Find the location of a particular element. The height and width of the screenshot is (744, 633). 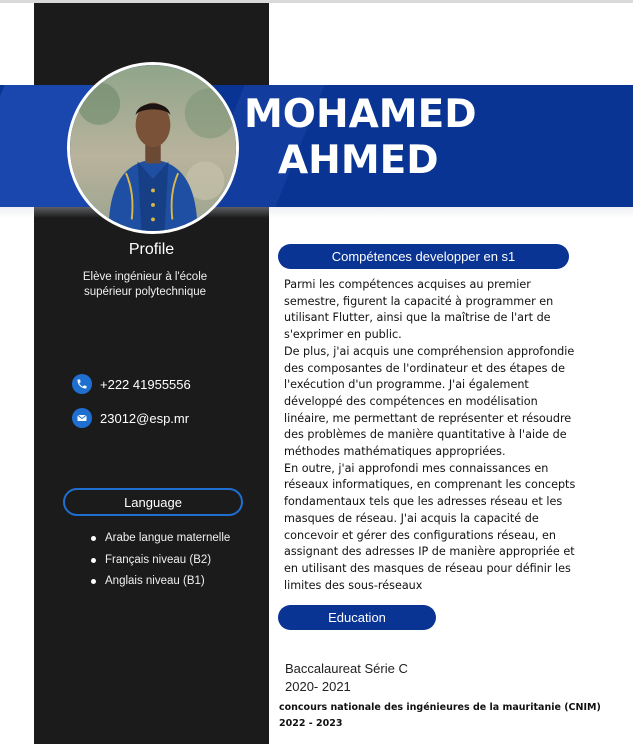

language-item: Français niveau (B2) is located at coordinates (159, 561).